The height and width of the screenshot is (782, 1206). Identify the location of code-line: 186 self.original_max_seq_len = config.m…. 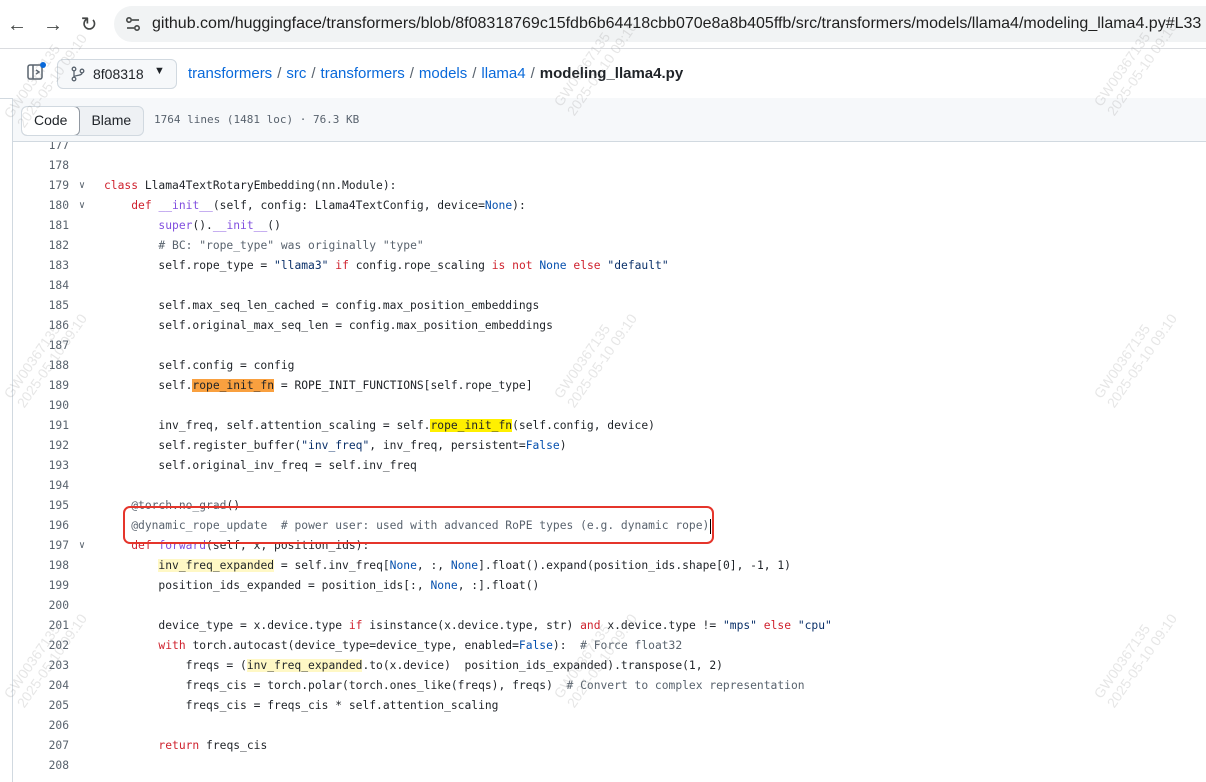
(609, 326).